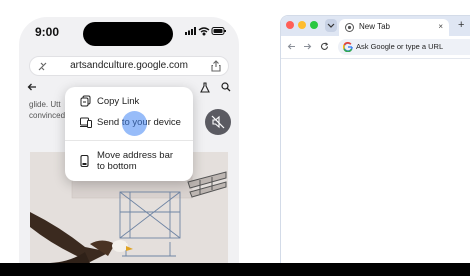  I want to click on tab-title: New Tab, so click(374, 26).